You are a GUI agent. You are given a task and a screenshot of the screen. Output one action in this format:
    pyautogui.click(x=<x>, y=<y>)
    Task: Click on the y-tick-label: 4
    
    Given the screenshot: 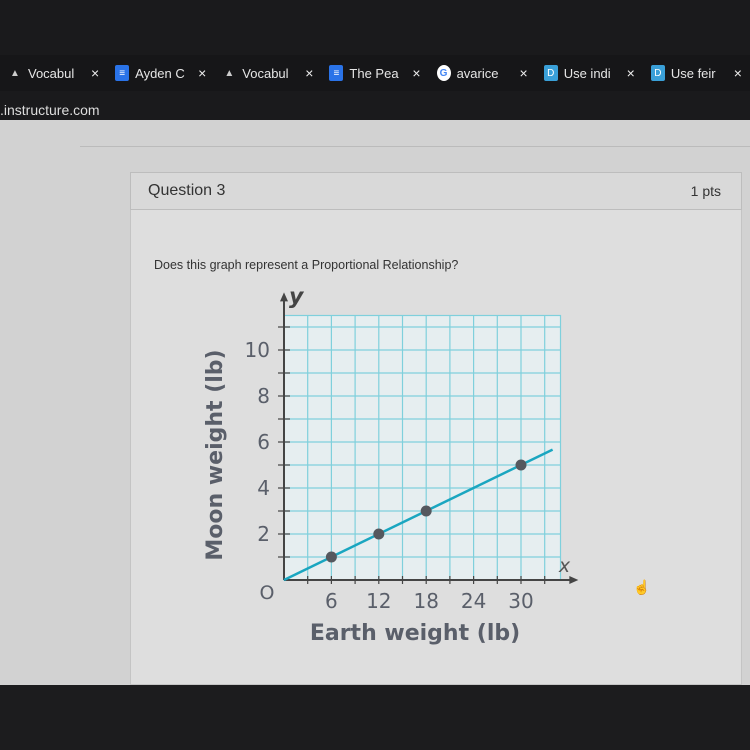 What is the action you would take?
    pyautogui.click(x=263, y=488)
    